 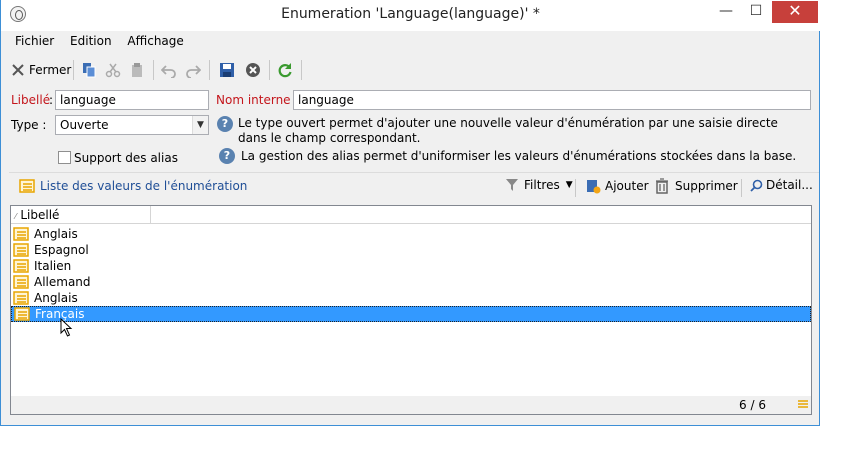 What do you see at coordinates (542, 185) in the screenshot?
I see `filters-label: Filtres` at bounding box center [542, 185].